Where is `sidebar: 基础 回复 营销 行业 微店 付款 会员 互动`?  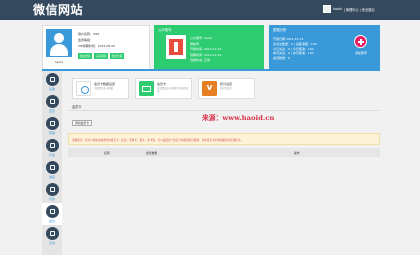 sidebar: 基础 回复 营销 行业 微店 付款 会员 互动 is located at coordinates (52, 163).